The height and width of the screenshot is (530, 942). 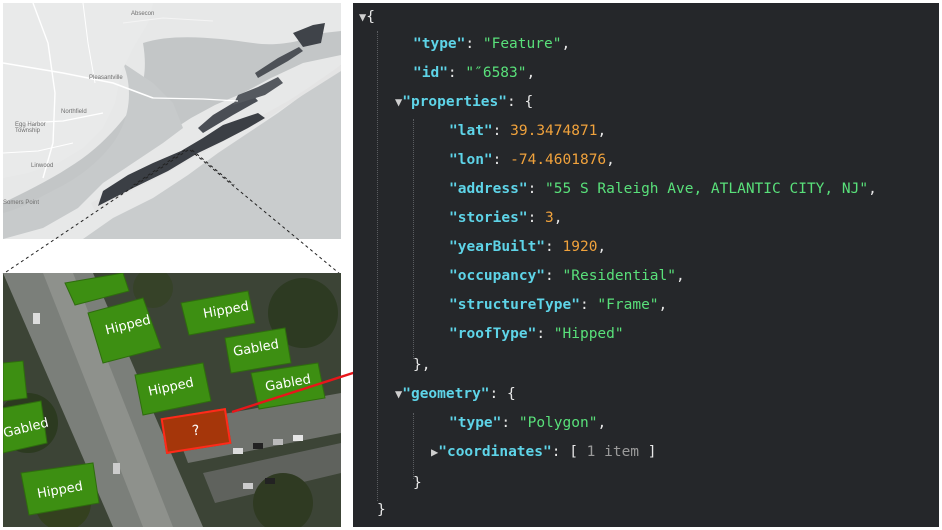 What do you see at coordinates (455, 394) in the screenshot?
I see `json-row-geometry: ▼"geometry": {` at bounding box center [455, 394].